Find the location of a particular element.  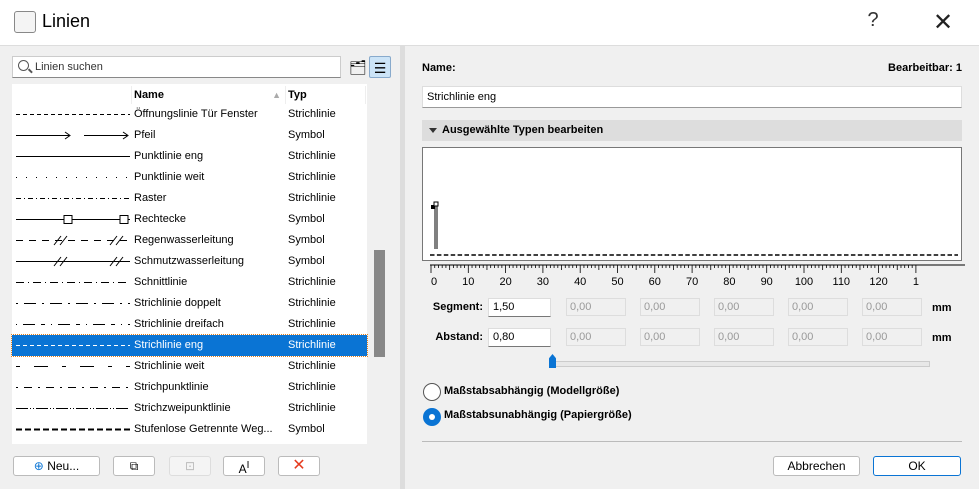

scrollbar-thumb is located at coordinates (379, 303).